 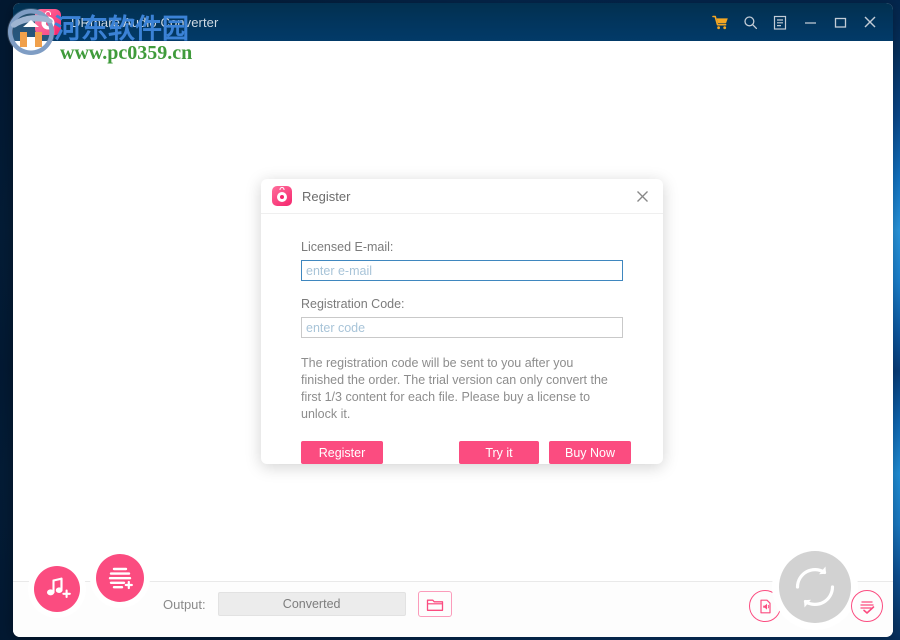 I want to click on register-button: Register, so click(x=342, y=452).